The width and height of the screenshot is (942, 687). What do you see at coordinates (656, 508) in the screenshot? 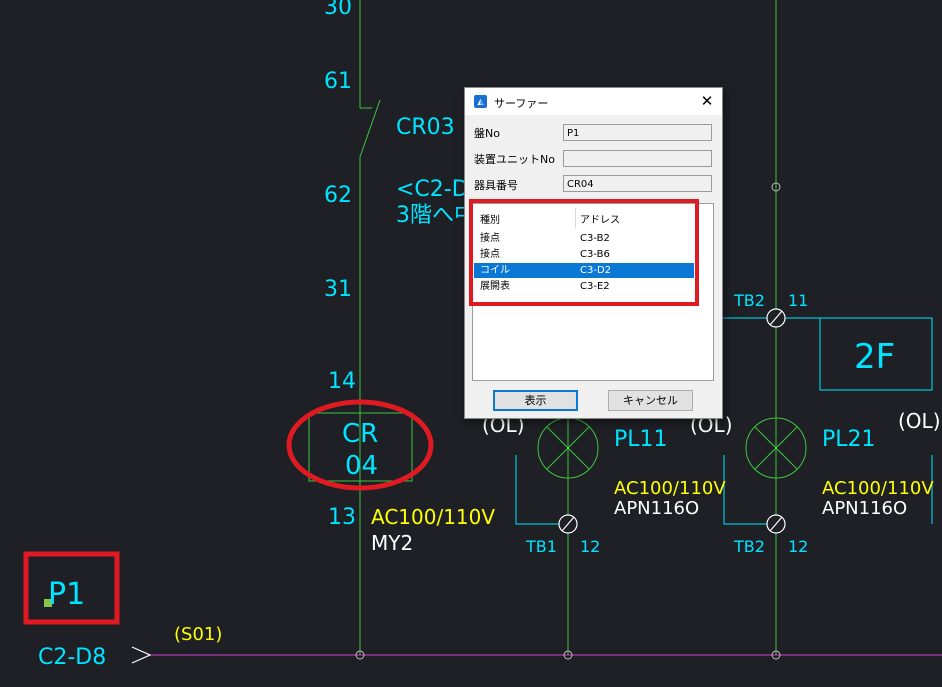
I see `lamp-pl11-model: APN116O` at bounding box center [656, 508].